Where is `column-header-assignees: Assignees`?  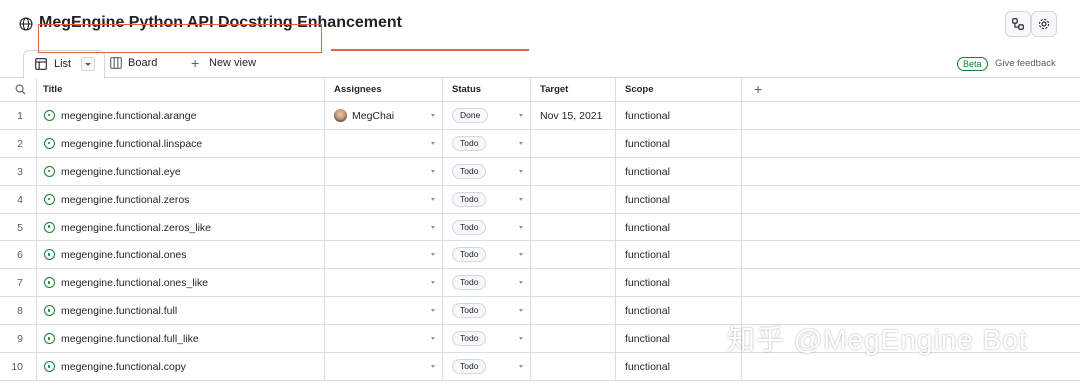 column-header-assignees: Assignees is located at coordinates (384, 89).